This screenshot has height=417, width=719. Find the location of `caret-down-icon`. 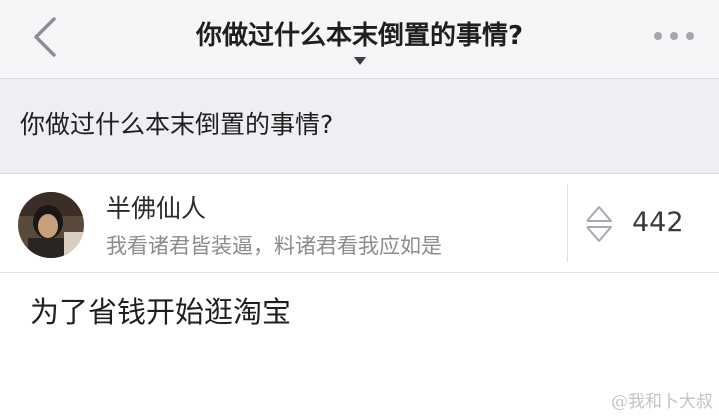

caret-down-icon is located at coordinates (360, 61).